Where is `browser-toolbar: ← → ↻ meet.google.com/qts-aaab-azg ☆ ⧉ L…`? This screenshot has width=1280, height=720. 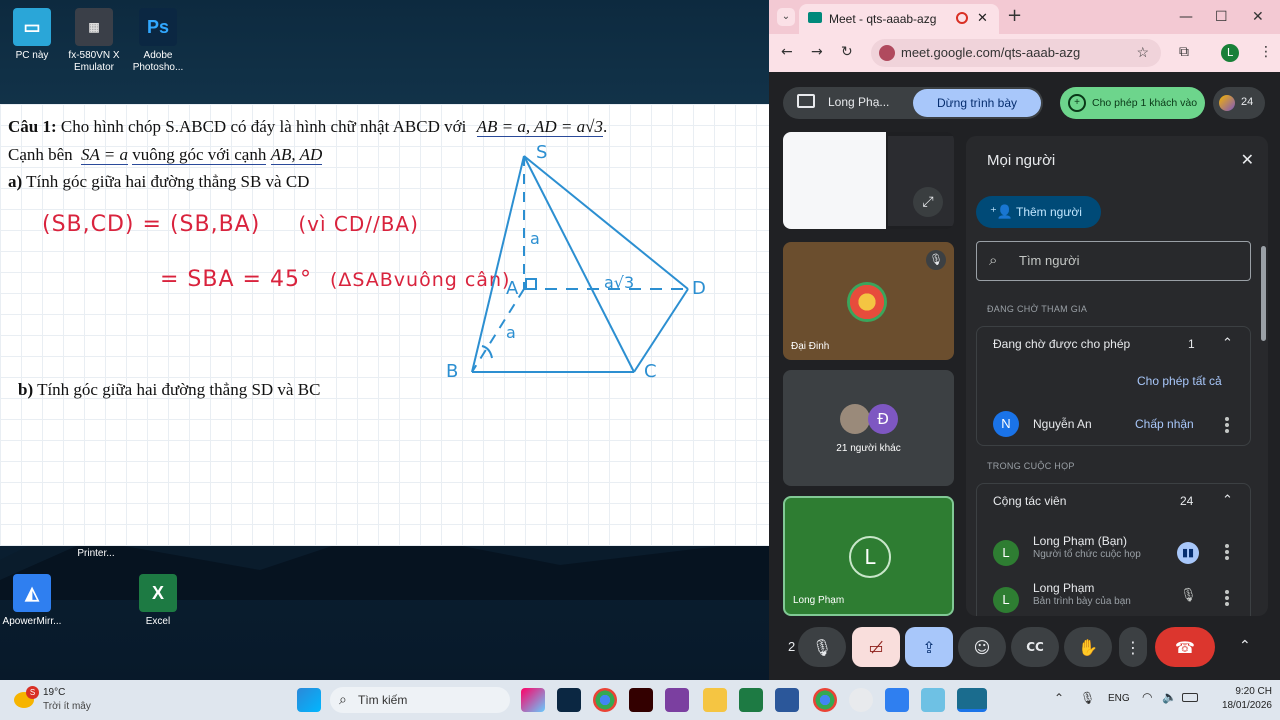 browser-toolbar: ← → ↻ meet.google.com/qts-aaab-azg ☆ ⧉ L… is located at coordinates (1024, 53).